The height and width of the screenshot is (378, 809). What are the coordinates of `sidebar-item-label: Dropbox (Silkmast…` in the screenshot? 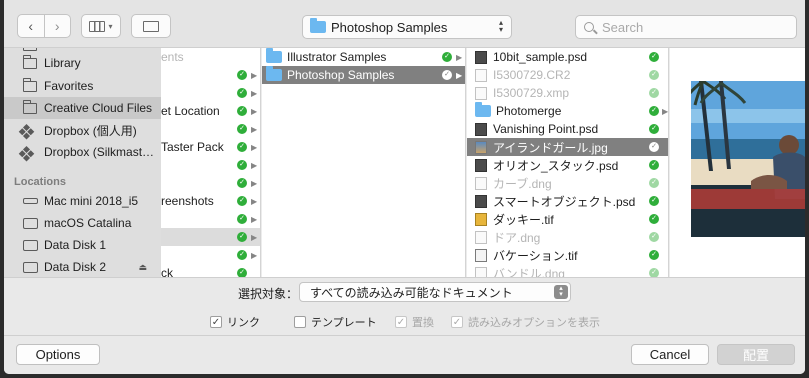 It's located at (99, 152).